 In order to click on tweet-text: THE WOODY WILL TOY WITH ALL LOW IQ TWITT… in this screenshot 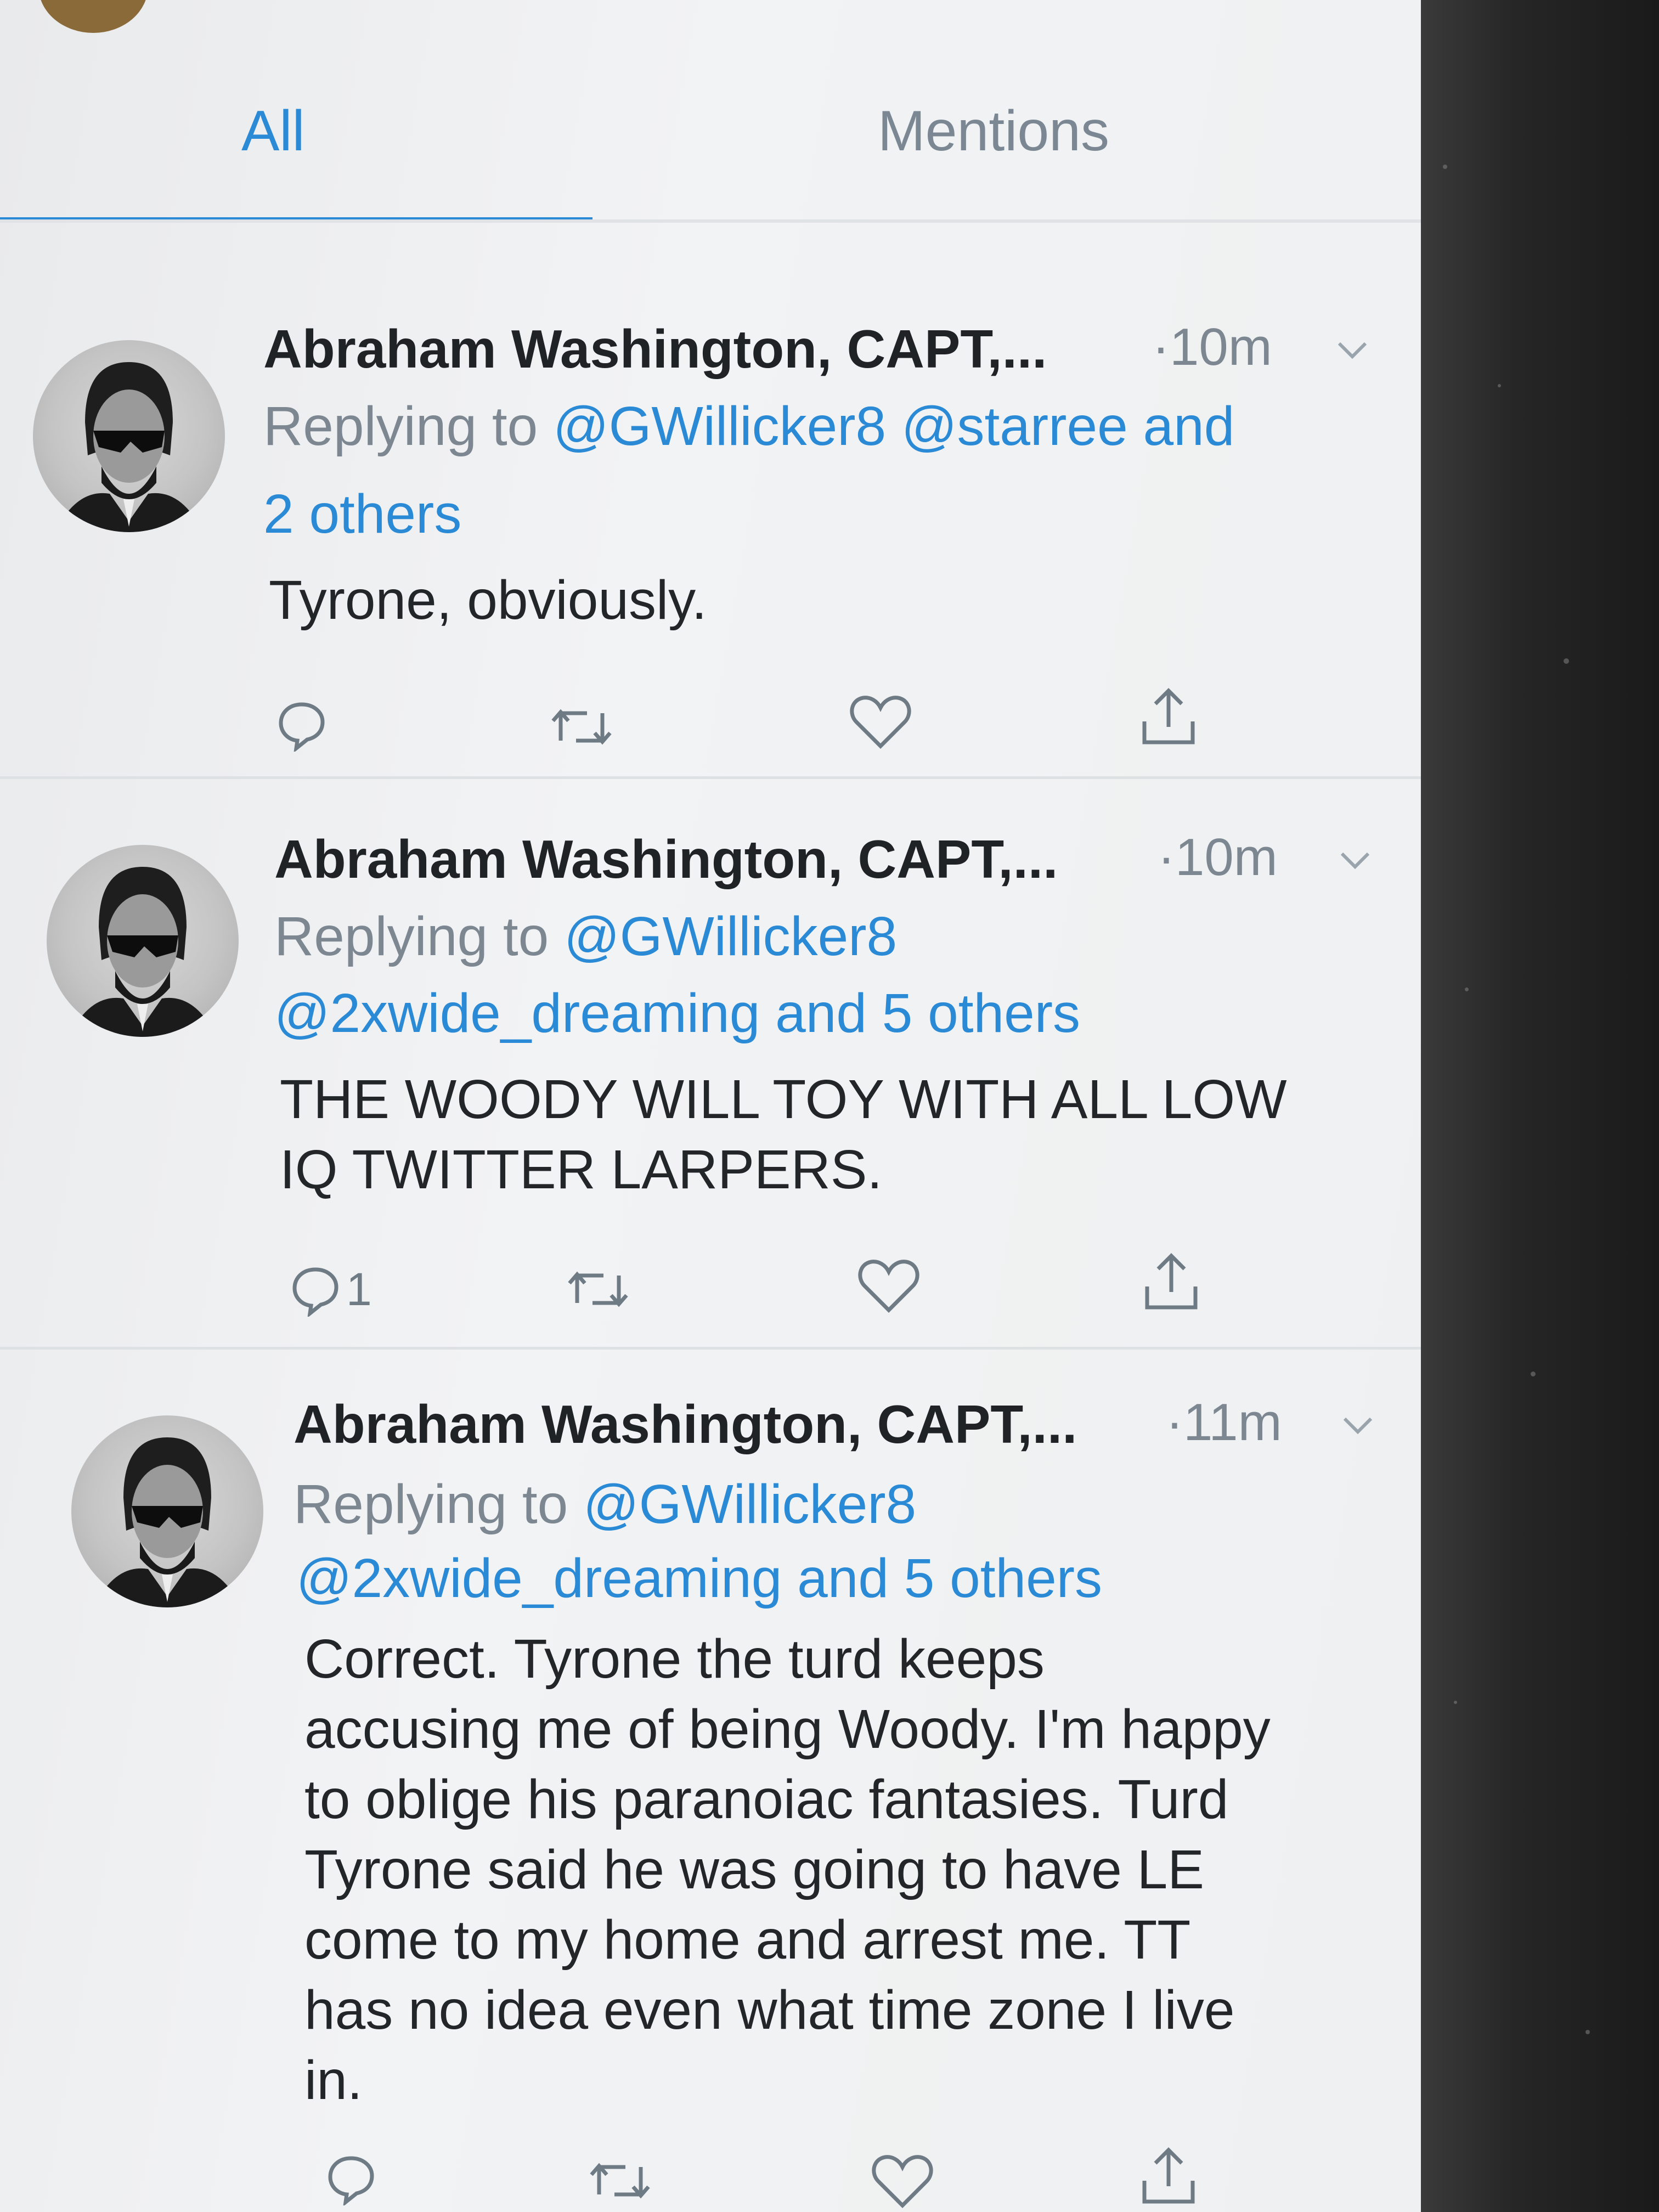, I will do `click(783, 1135)`.